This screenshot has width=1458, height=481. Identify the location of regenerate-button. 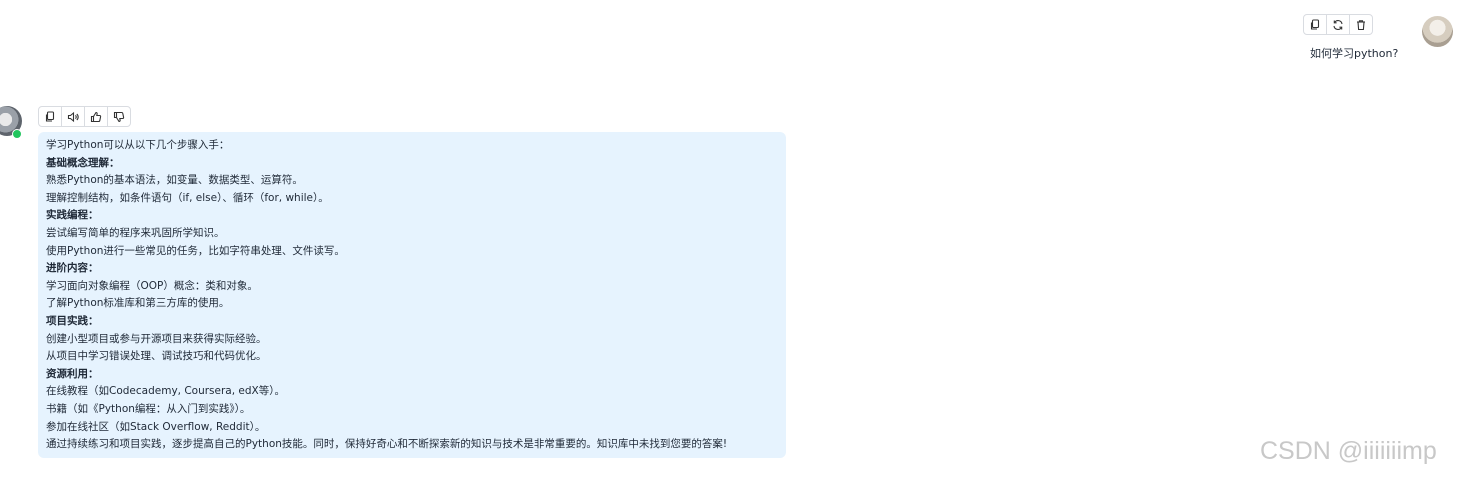
(1338, 24).